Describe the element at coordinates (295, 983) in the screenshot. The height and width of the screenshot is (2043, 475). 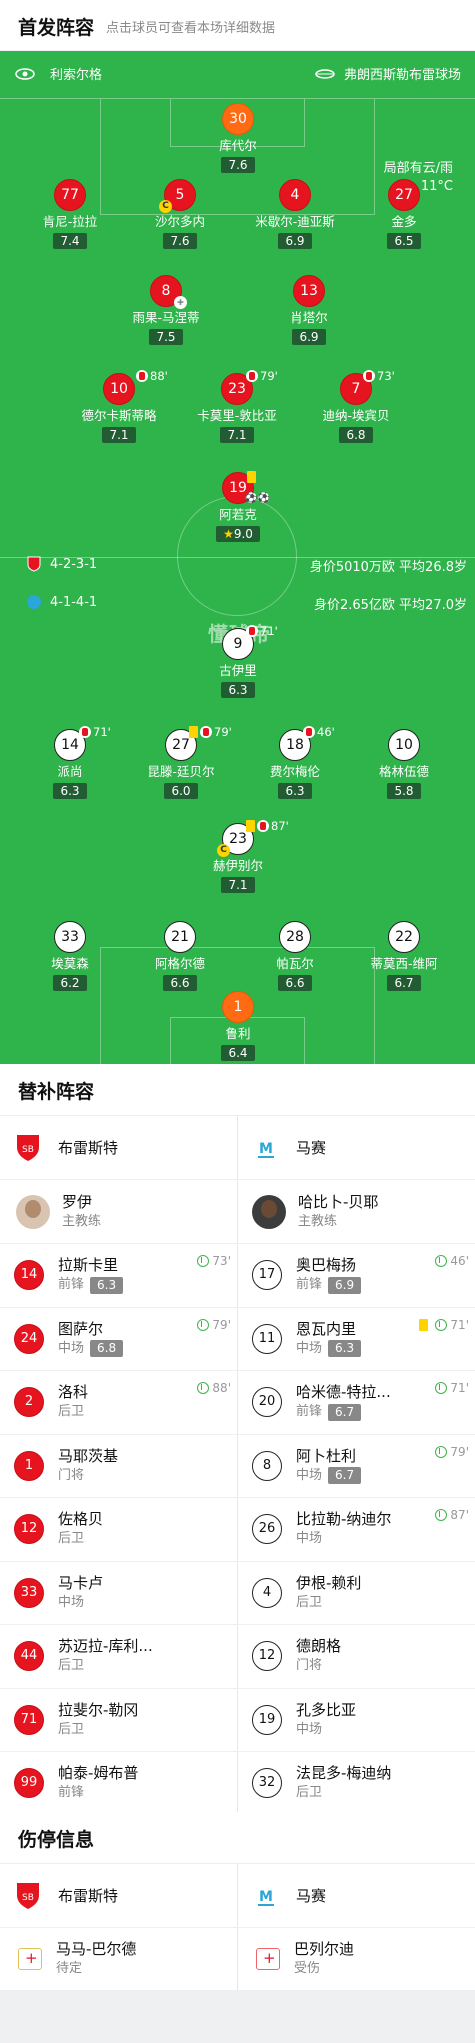
I see `player-rating: 6.6` at that location.